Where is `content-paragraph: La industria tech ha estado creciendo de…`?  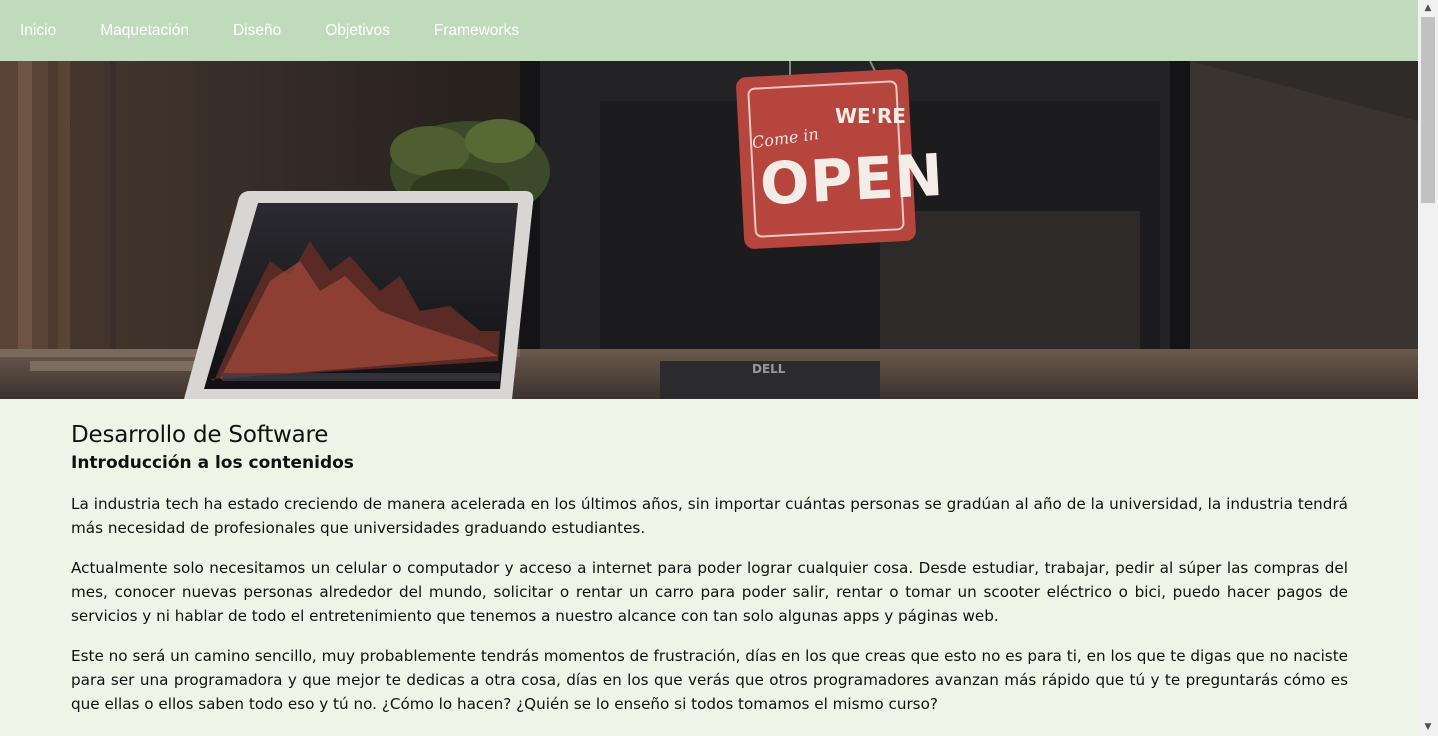 content-paragraph: La industria tech ha estado creciendo de… is located at coordinates (709, 516).